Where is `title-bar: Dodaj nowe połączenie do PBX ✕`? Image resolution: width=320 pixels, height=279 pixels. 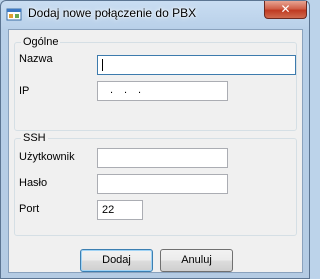
title-bar: Dodaj nowe połączenie do PBX ✕ is located at coordinates (155, 14).